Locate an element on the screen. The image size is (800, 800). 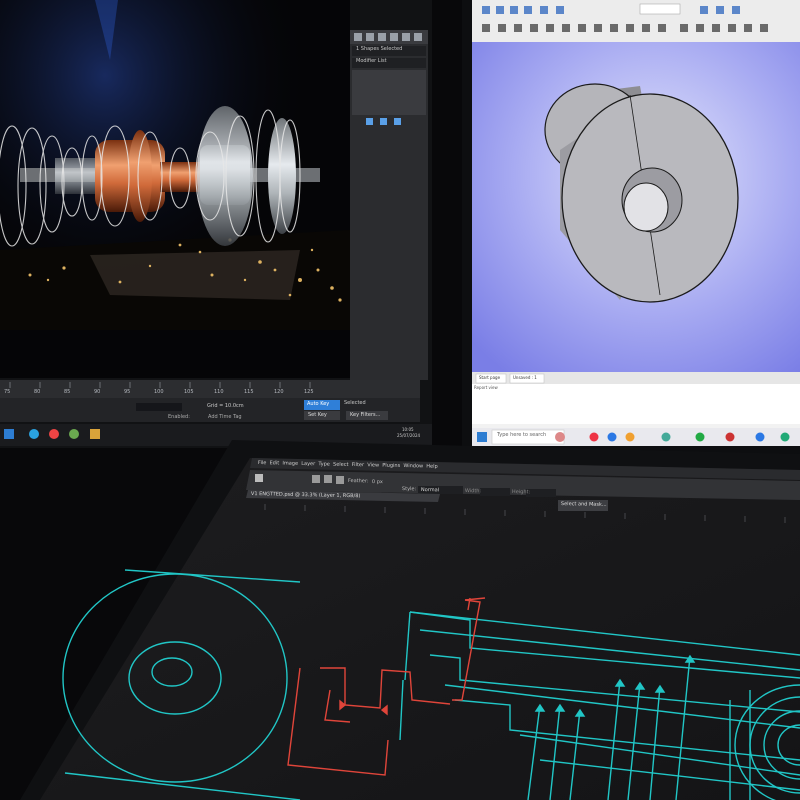
feather-label: Feather: is located at coordinates (358, 481).